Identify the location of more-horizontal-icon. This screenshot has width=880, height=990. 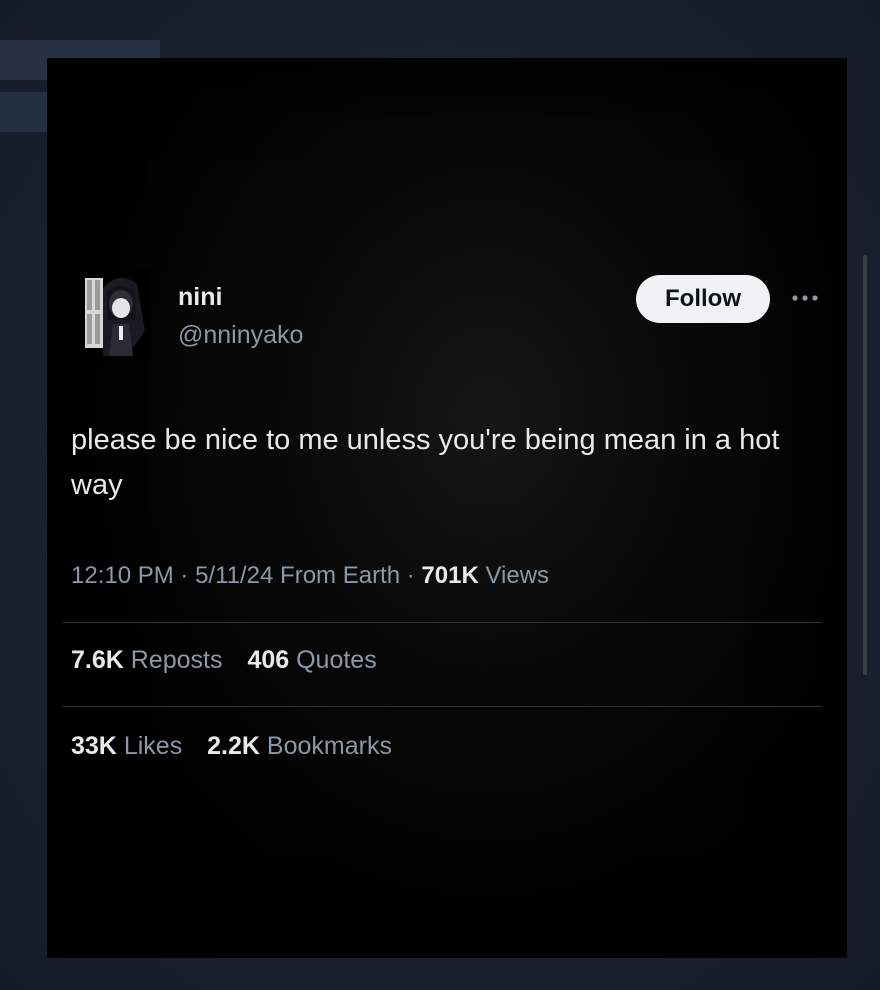
(805, 298).